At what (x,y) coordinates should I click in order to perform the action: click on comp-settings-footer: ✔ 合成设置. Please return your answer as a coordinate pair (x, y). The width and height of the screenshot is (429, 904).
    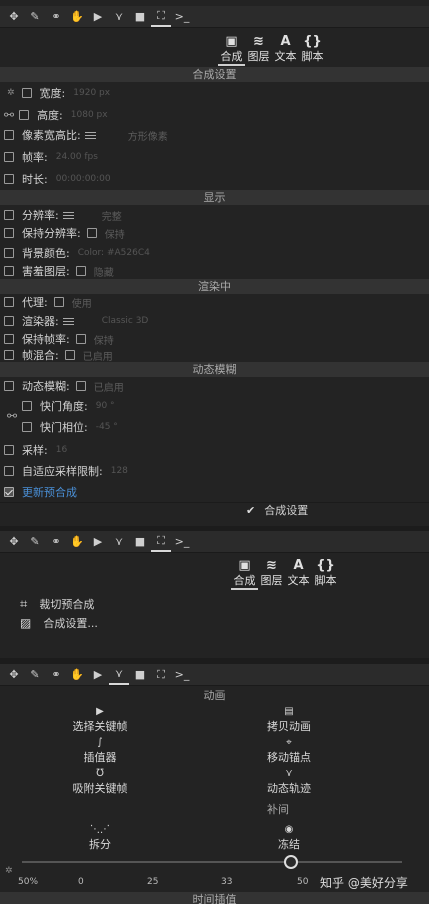
    Looking at the image, I should click on (277, 510).